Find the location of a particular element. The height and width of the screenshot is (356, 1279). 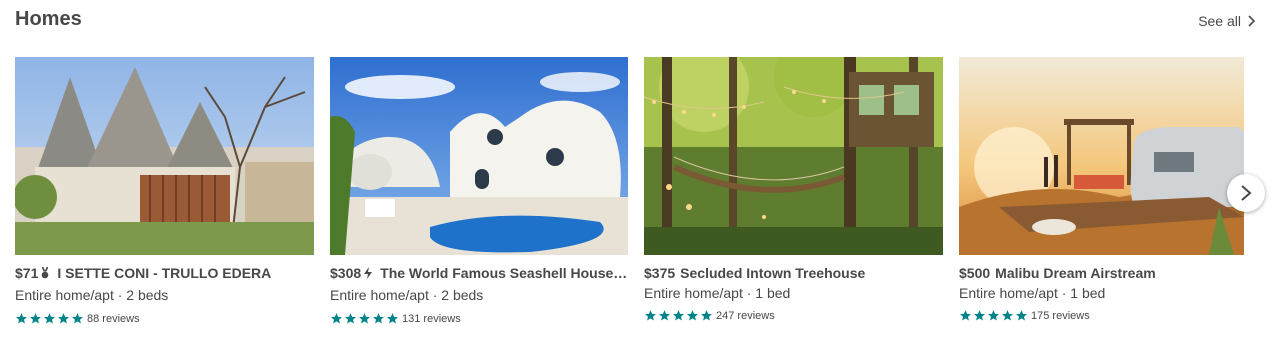

carousel-next-button is located at coordinates (1246, 193).